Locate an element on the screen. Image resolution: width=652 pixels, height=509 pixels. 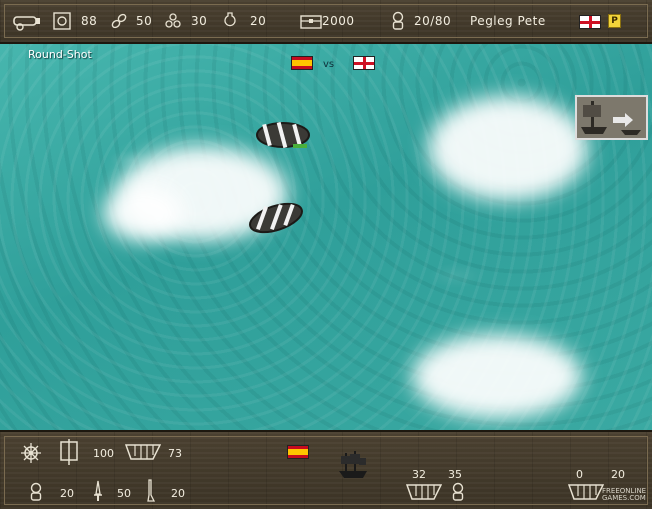
enemy-ship-icon is located at coordinates (353, 464).